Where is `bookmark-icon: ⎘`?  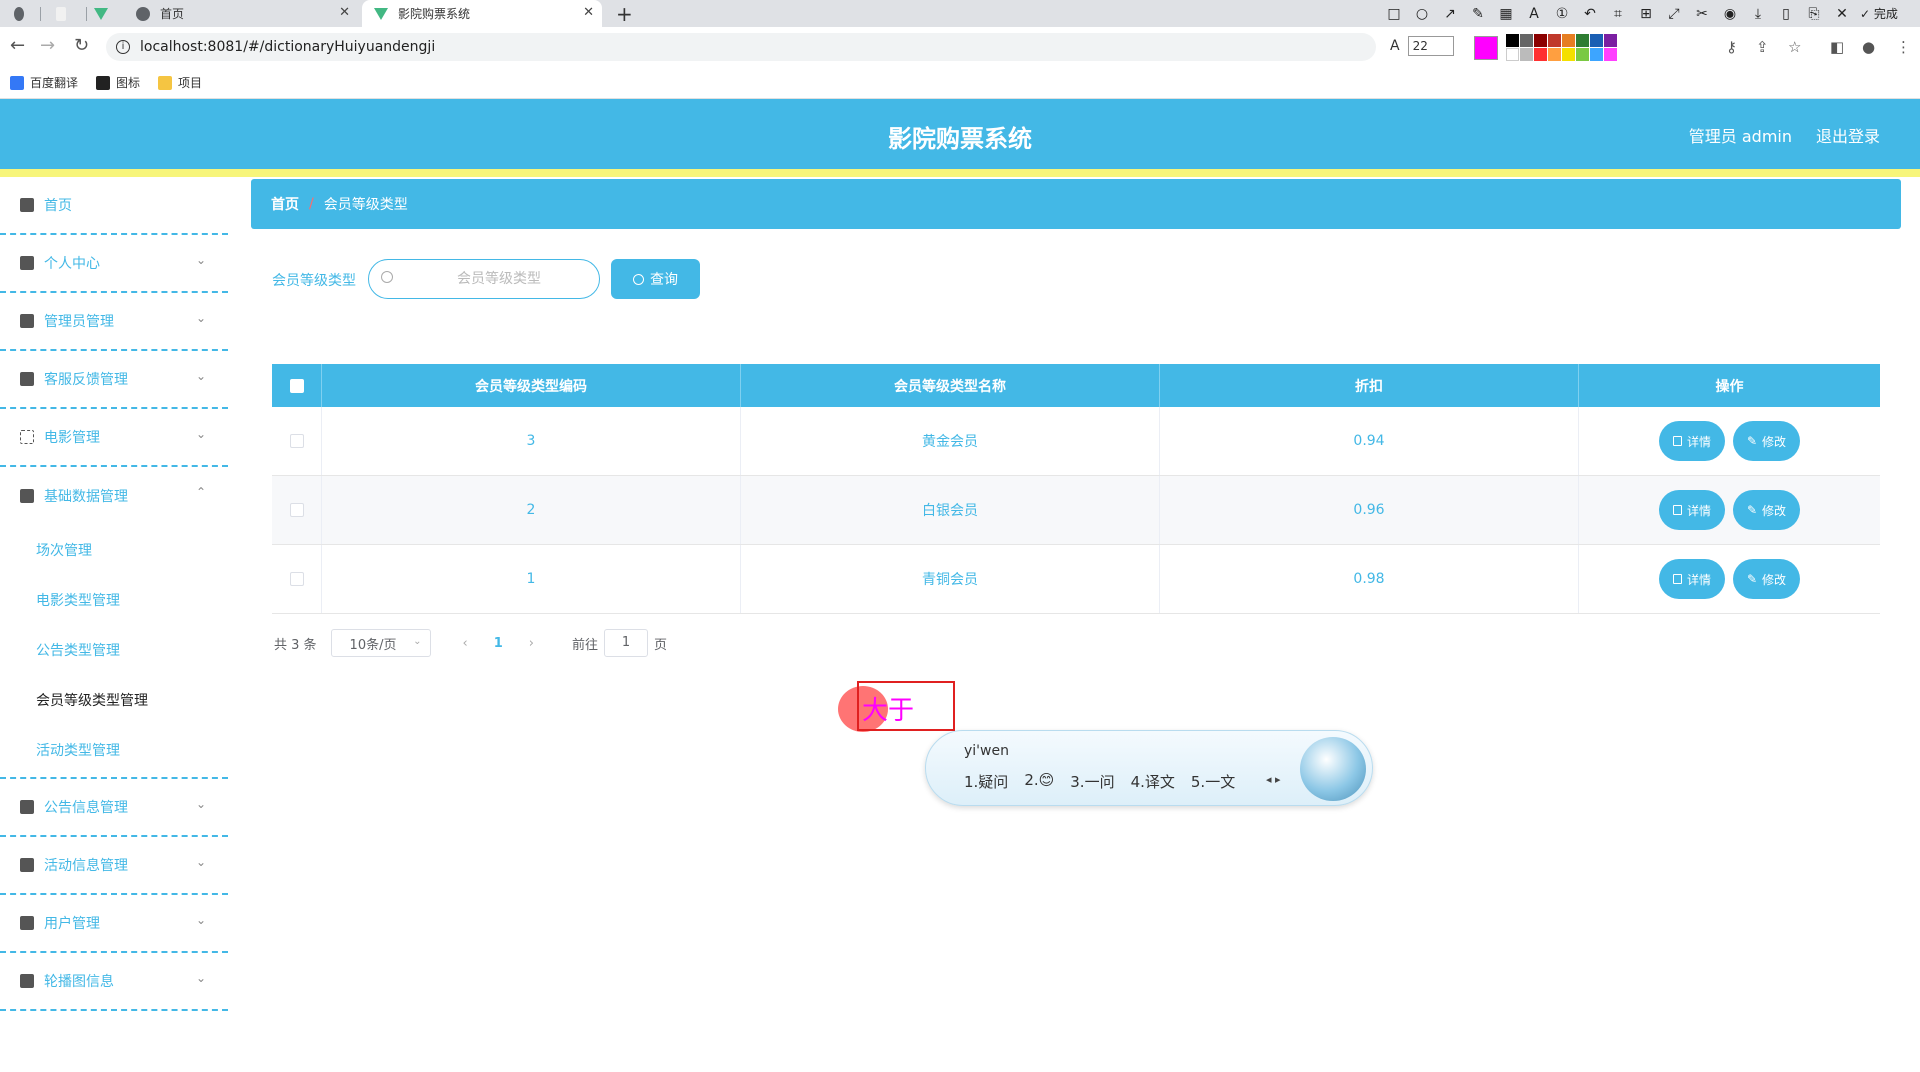
bookmark-icon: ⎘ is located at coordinates (1814, 14).